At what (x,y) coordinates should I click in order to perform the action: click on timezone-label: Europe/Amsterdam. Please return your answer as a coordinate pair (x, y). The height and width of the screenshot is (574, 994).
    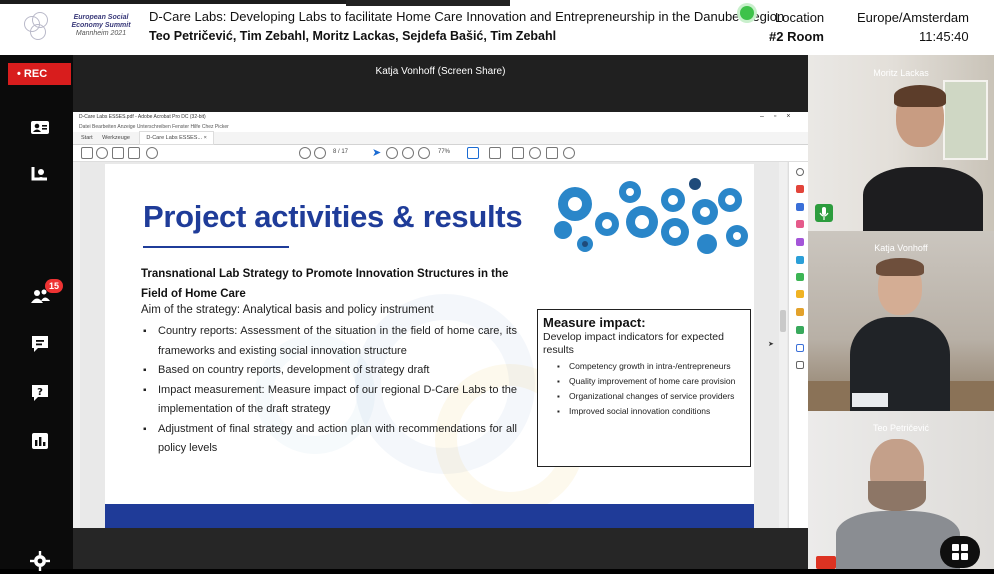
    Looking at the image, I should click on (913, 17).